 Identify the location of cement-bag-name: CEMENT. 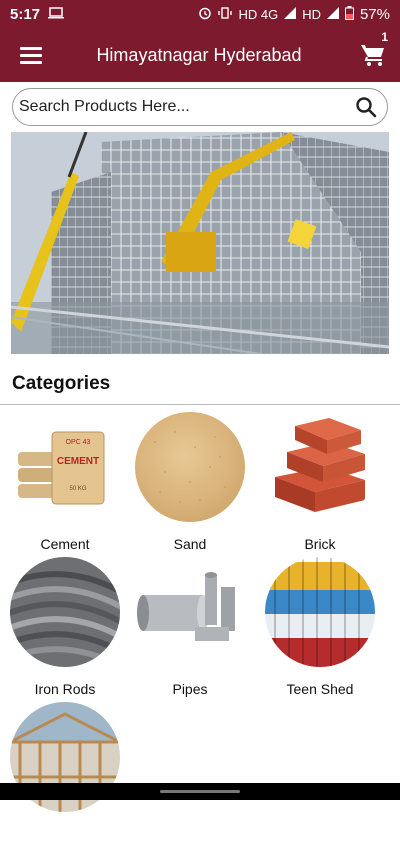
(78, 461).